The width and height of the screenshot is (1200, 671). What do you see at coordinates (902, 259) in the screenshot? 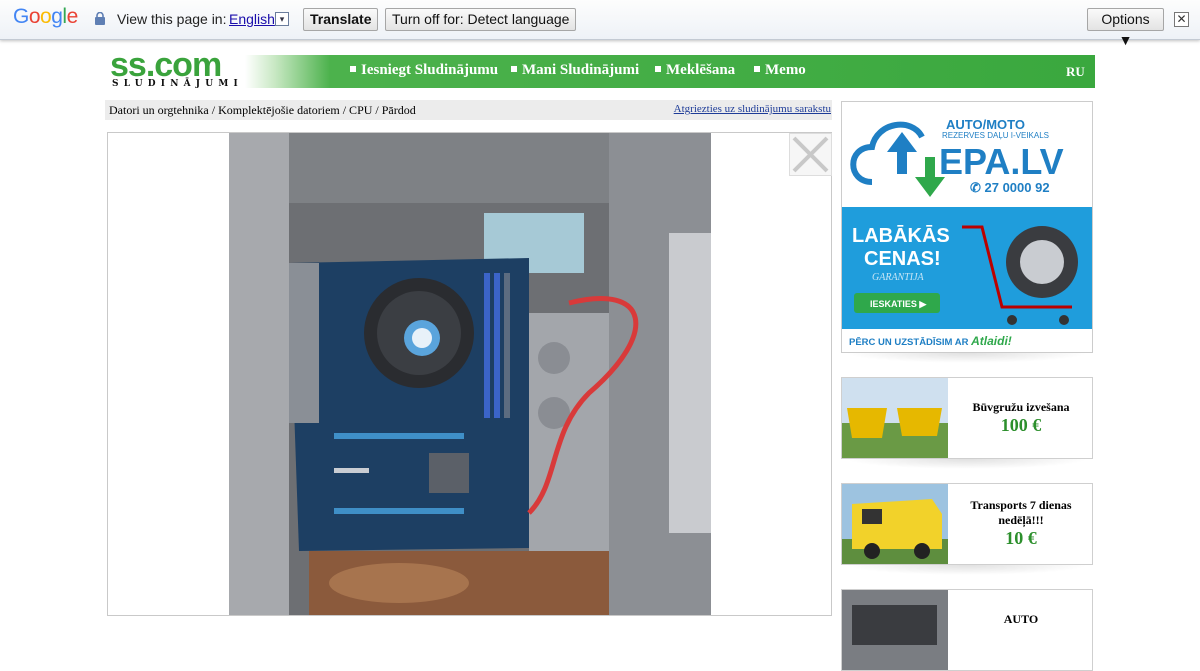
I see `ad-offer-line2: CENAS!` at bounding box center [902, 259].